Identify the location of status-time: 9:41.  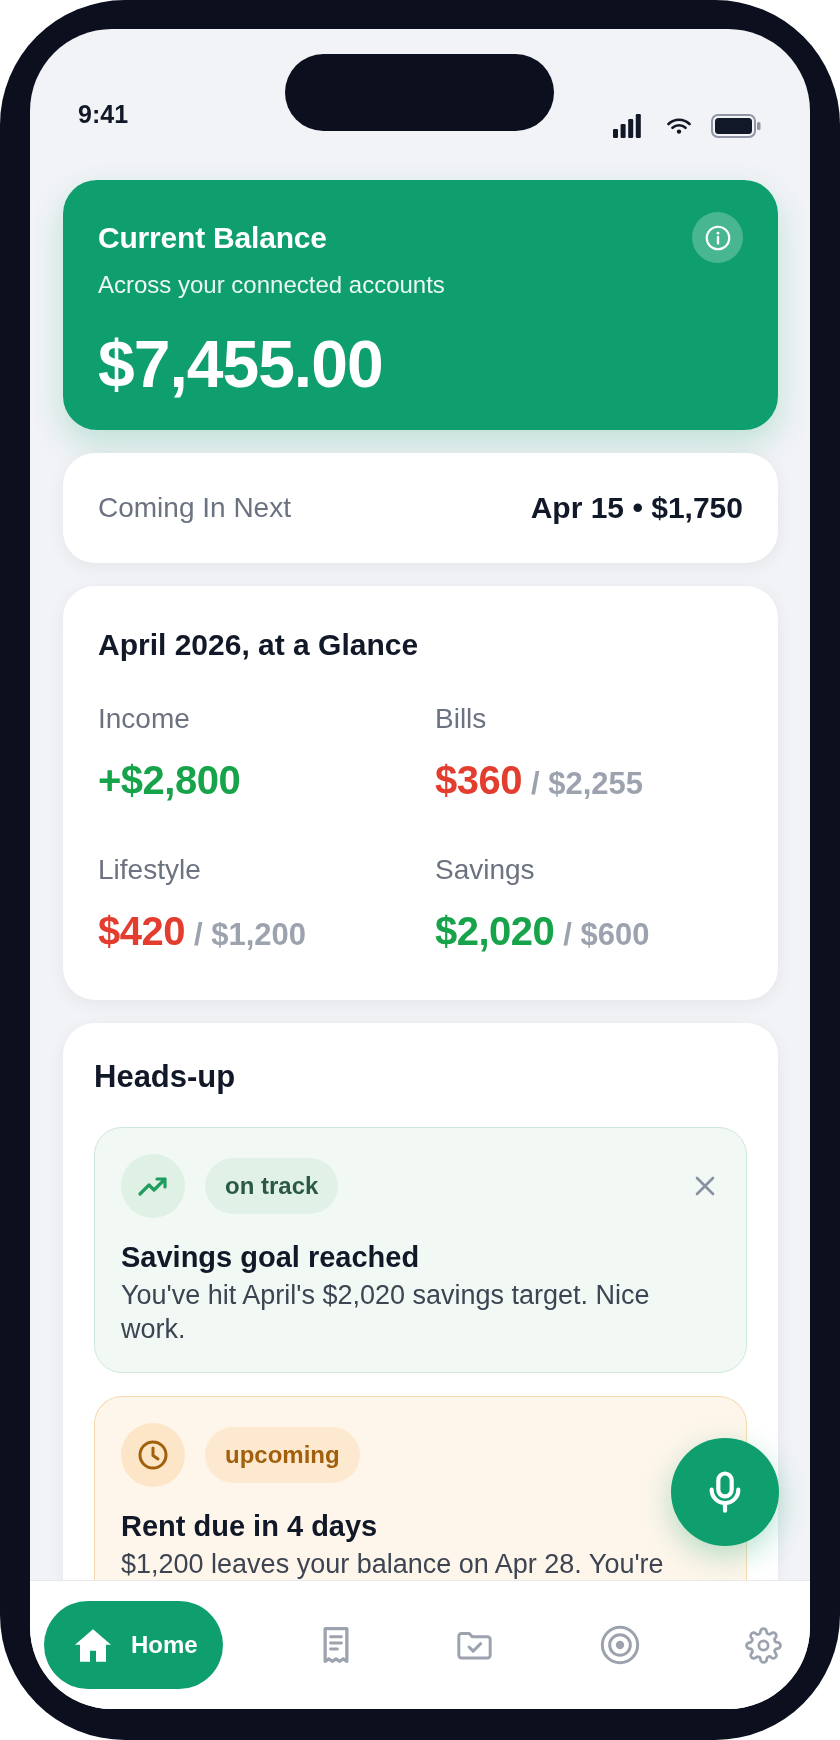
(103, 114).